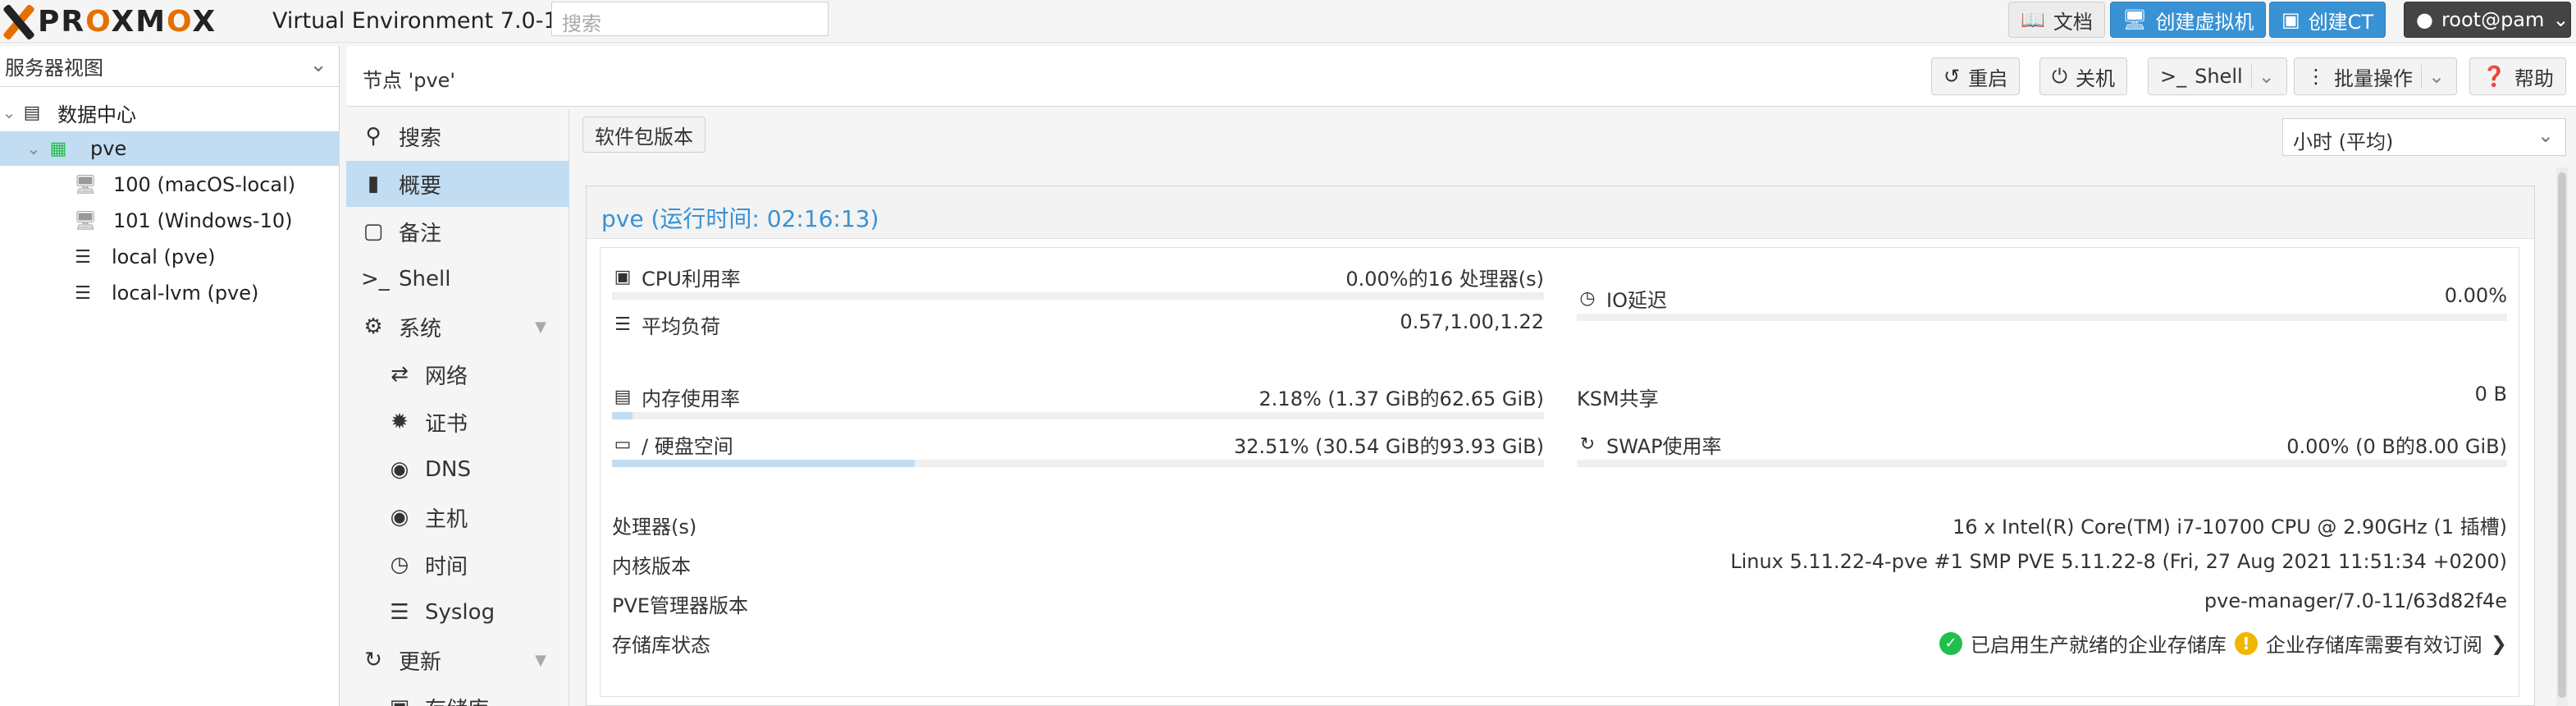 Image resolution: width=2576 pixels, height=706 pixels. What do you see at coordinates (2042, 303) in the screenshot?
I see `io-delay-stat: ◷ IO延迟 0.00%` at bounding box center [2042, 303].